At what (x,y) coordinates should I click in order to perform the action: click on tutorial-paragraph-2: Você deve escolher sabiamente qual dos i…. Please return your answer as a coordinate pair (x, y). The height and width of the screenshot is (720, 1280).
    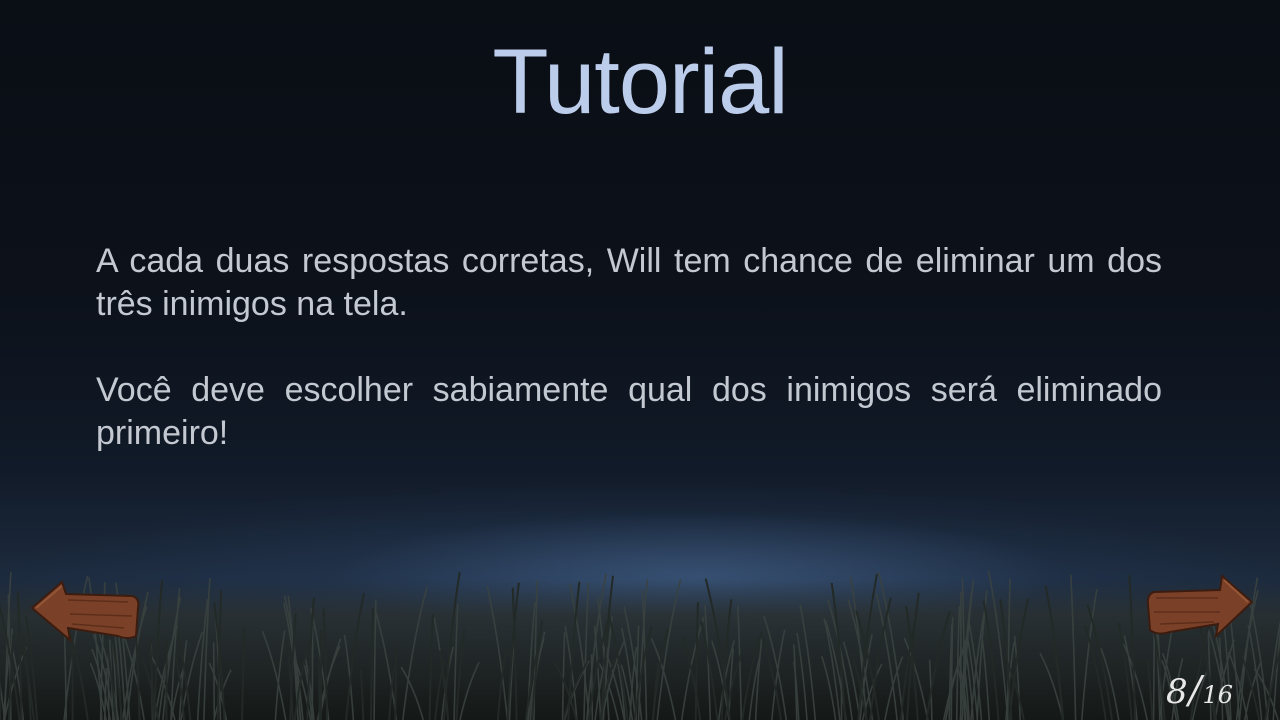
    Looking at the image, I should click on (629, 411).